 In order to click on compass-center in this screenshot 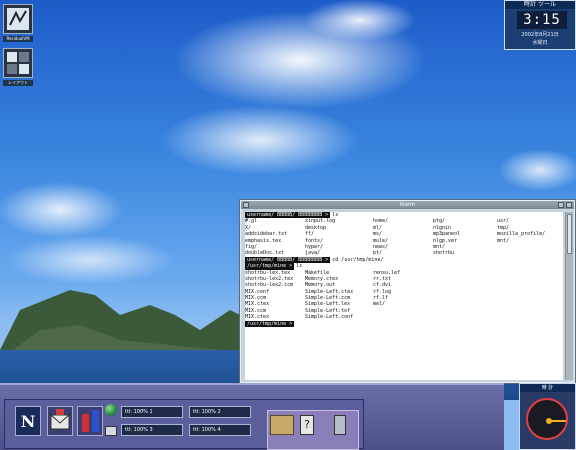, I will do `click(549, 421)`.